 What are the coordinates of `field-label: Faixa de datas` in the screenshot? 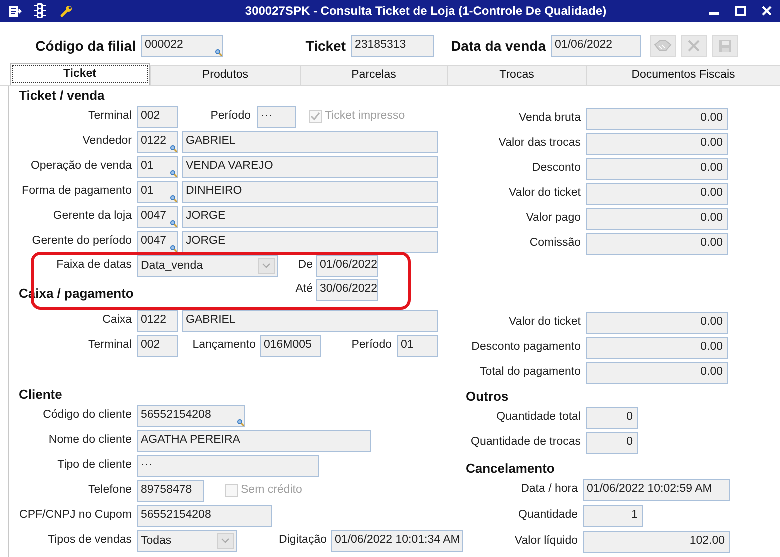 It's located at (94, 266).